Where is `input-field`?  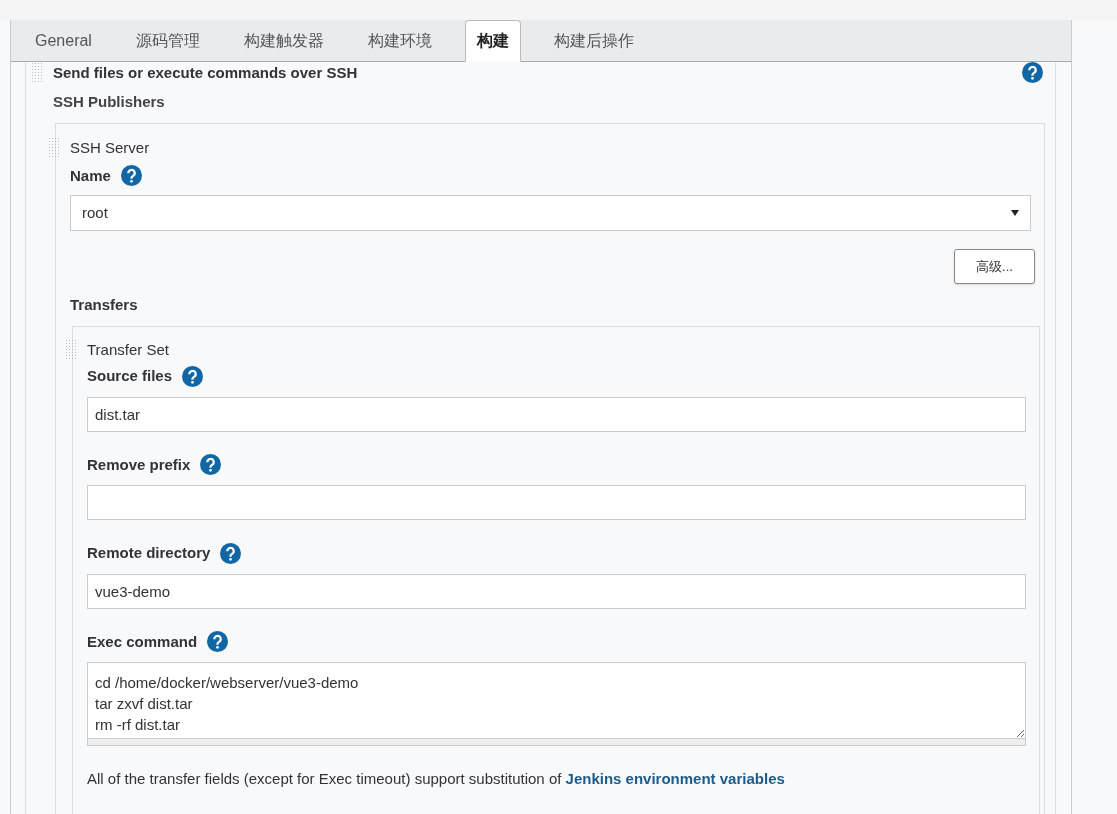
input-field is located at coordinates (556, 502).